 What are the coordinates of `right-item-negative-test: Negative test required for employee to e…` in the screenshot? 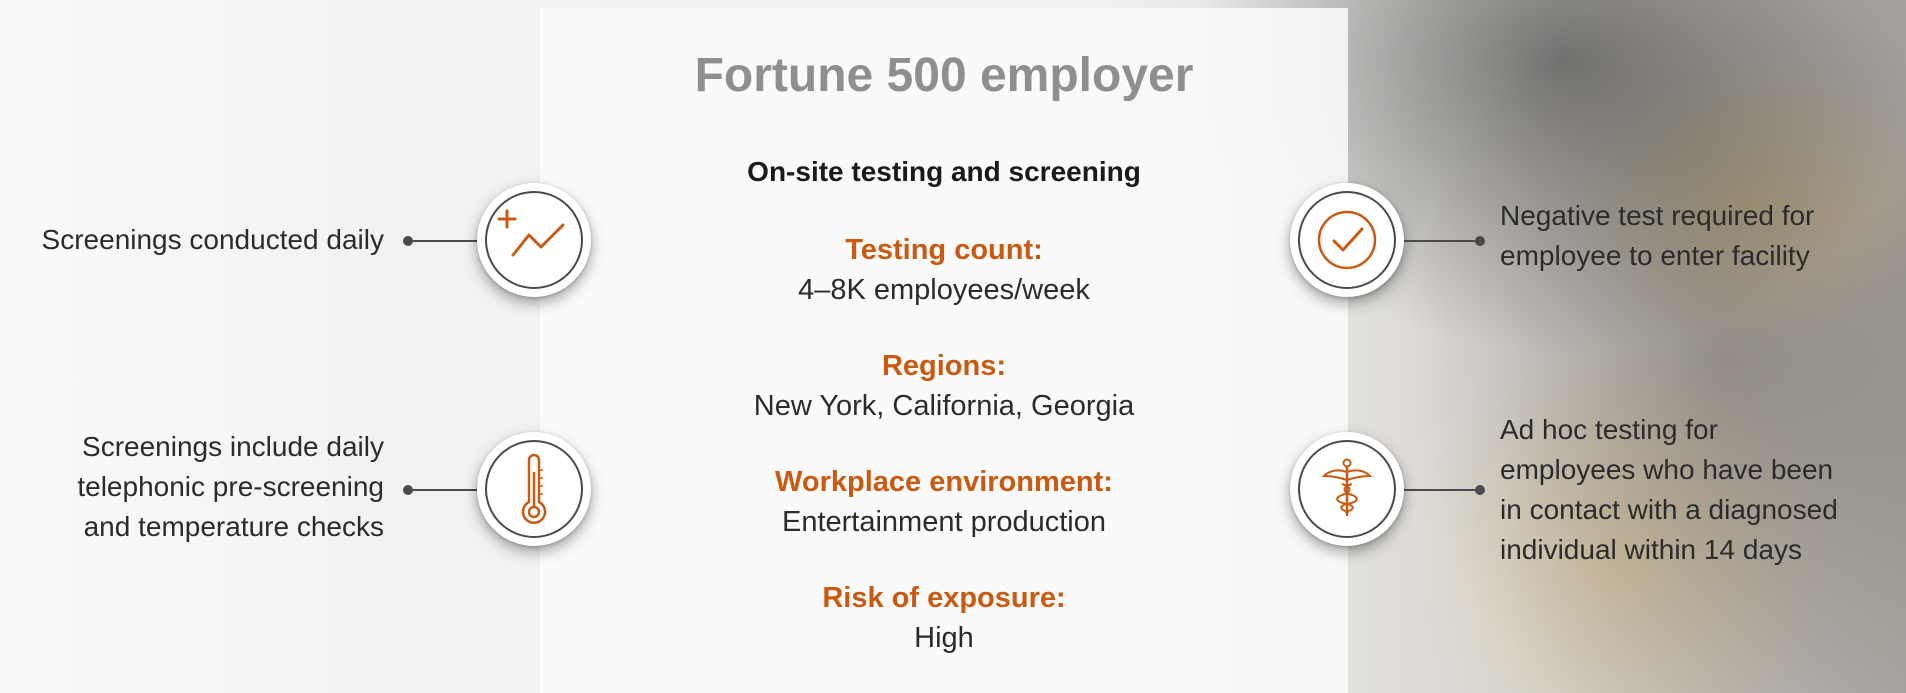 It's located at (1657, 236).